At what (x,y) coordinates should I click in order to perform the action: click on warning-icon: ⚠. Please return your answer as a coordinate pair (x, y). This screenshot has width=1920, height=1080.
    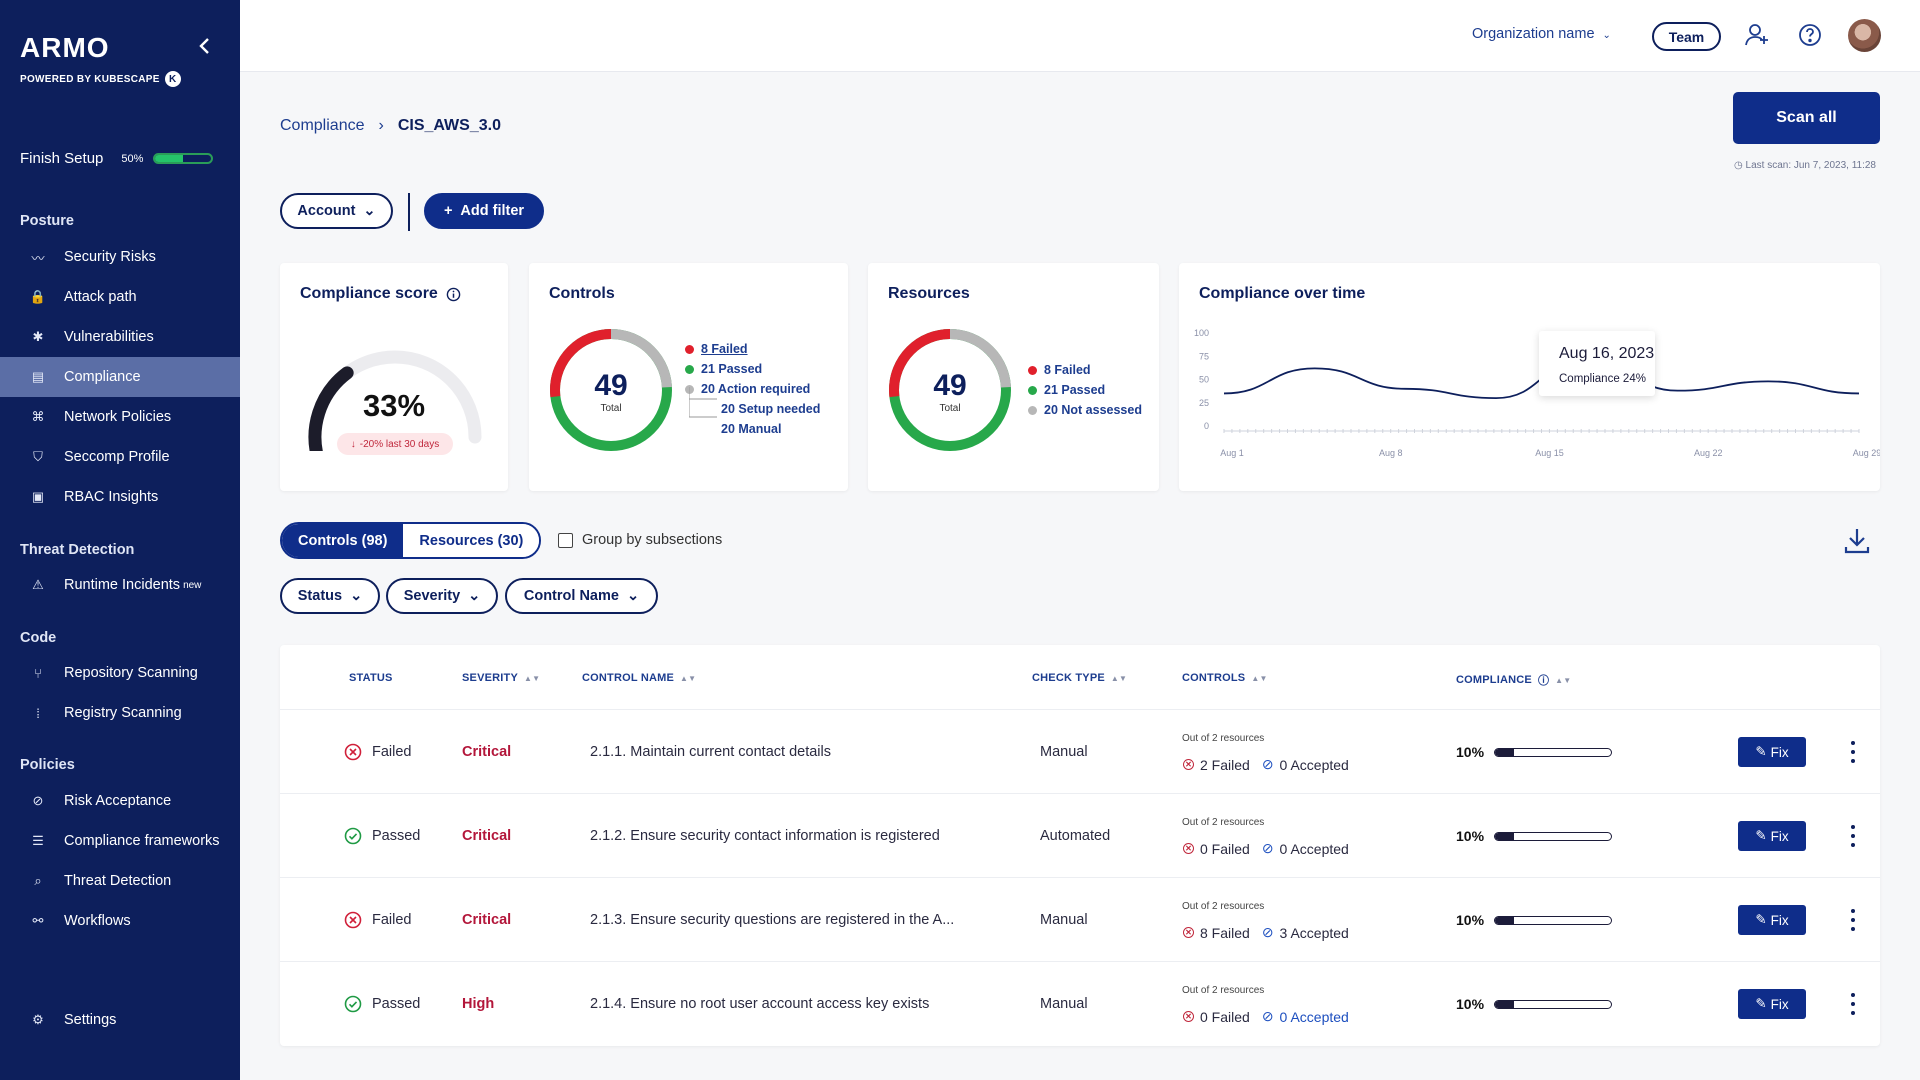
    Looking at the image, I should click on (38, 584).